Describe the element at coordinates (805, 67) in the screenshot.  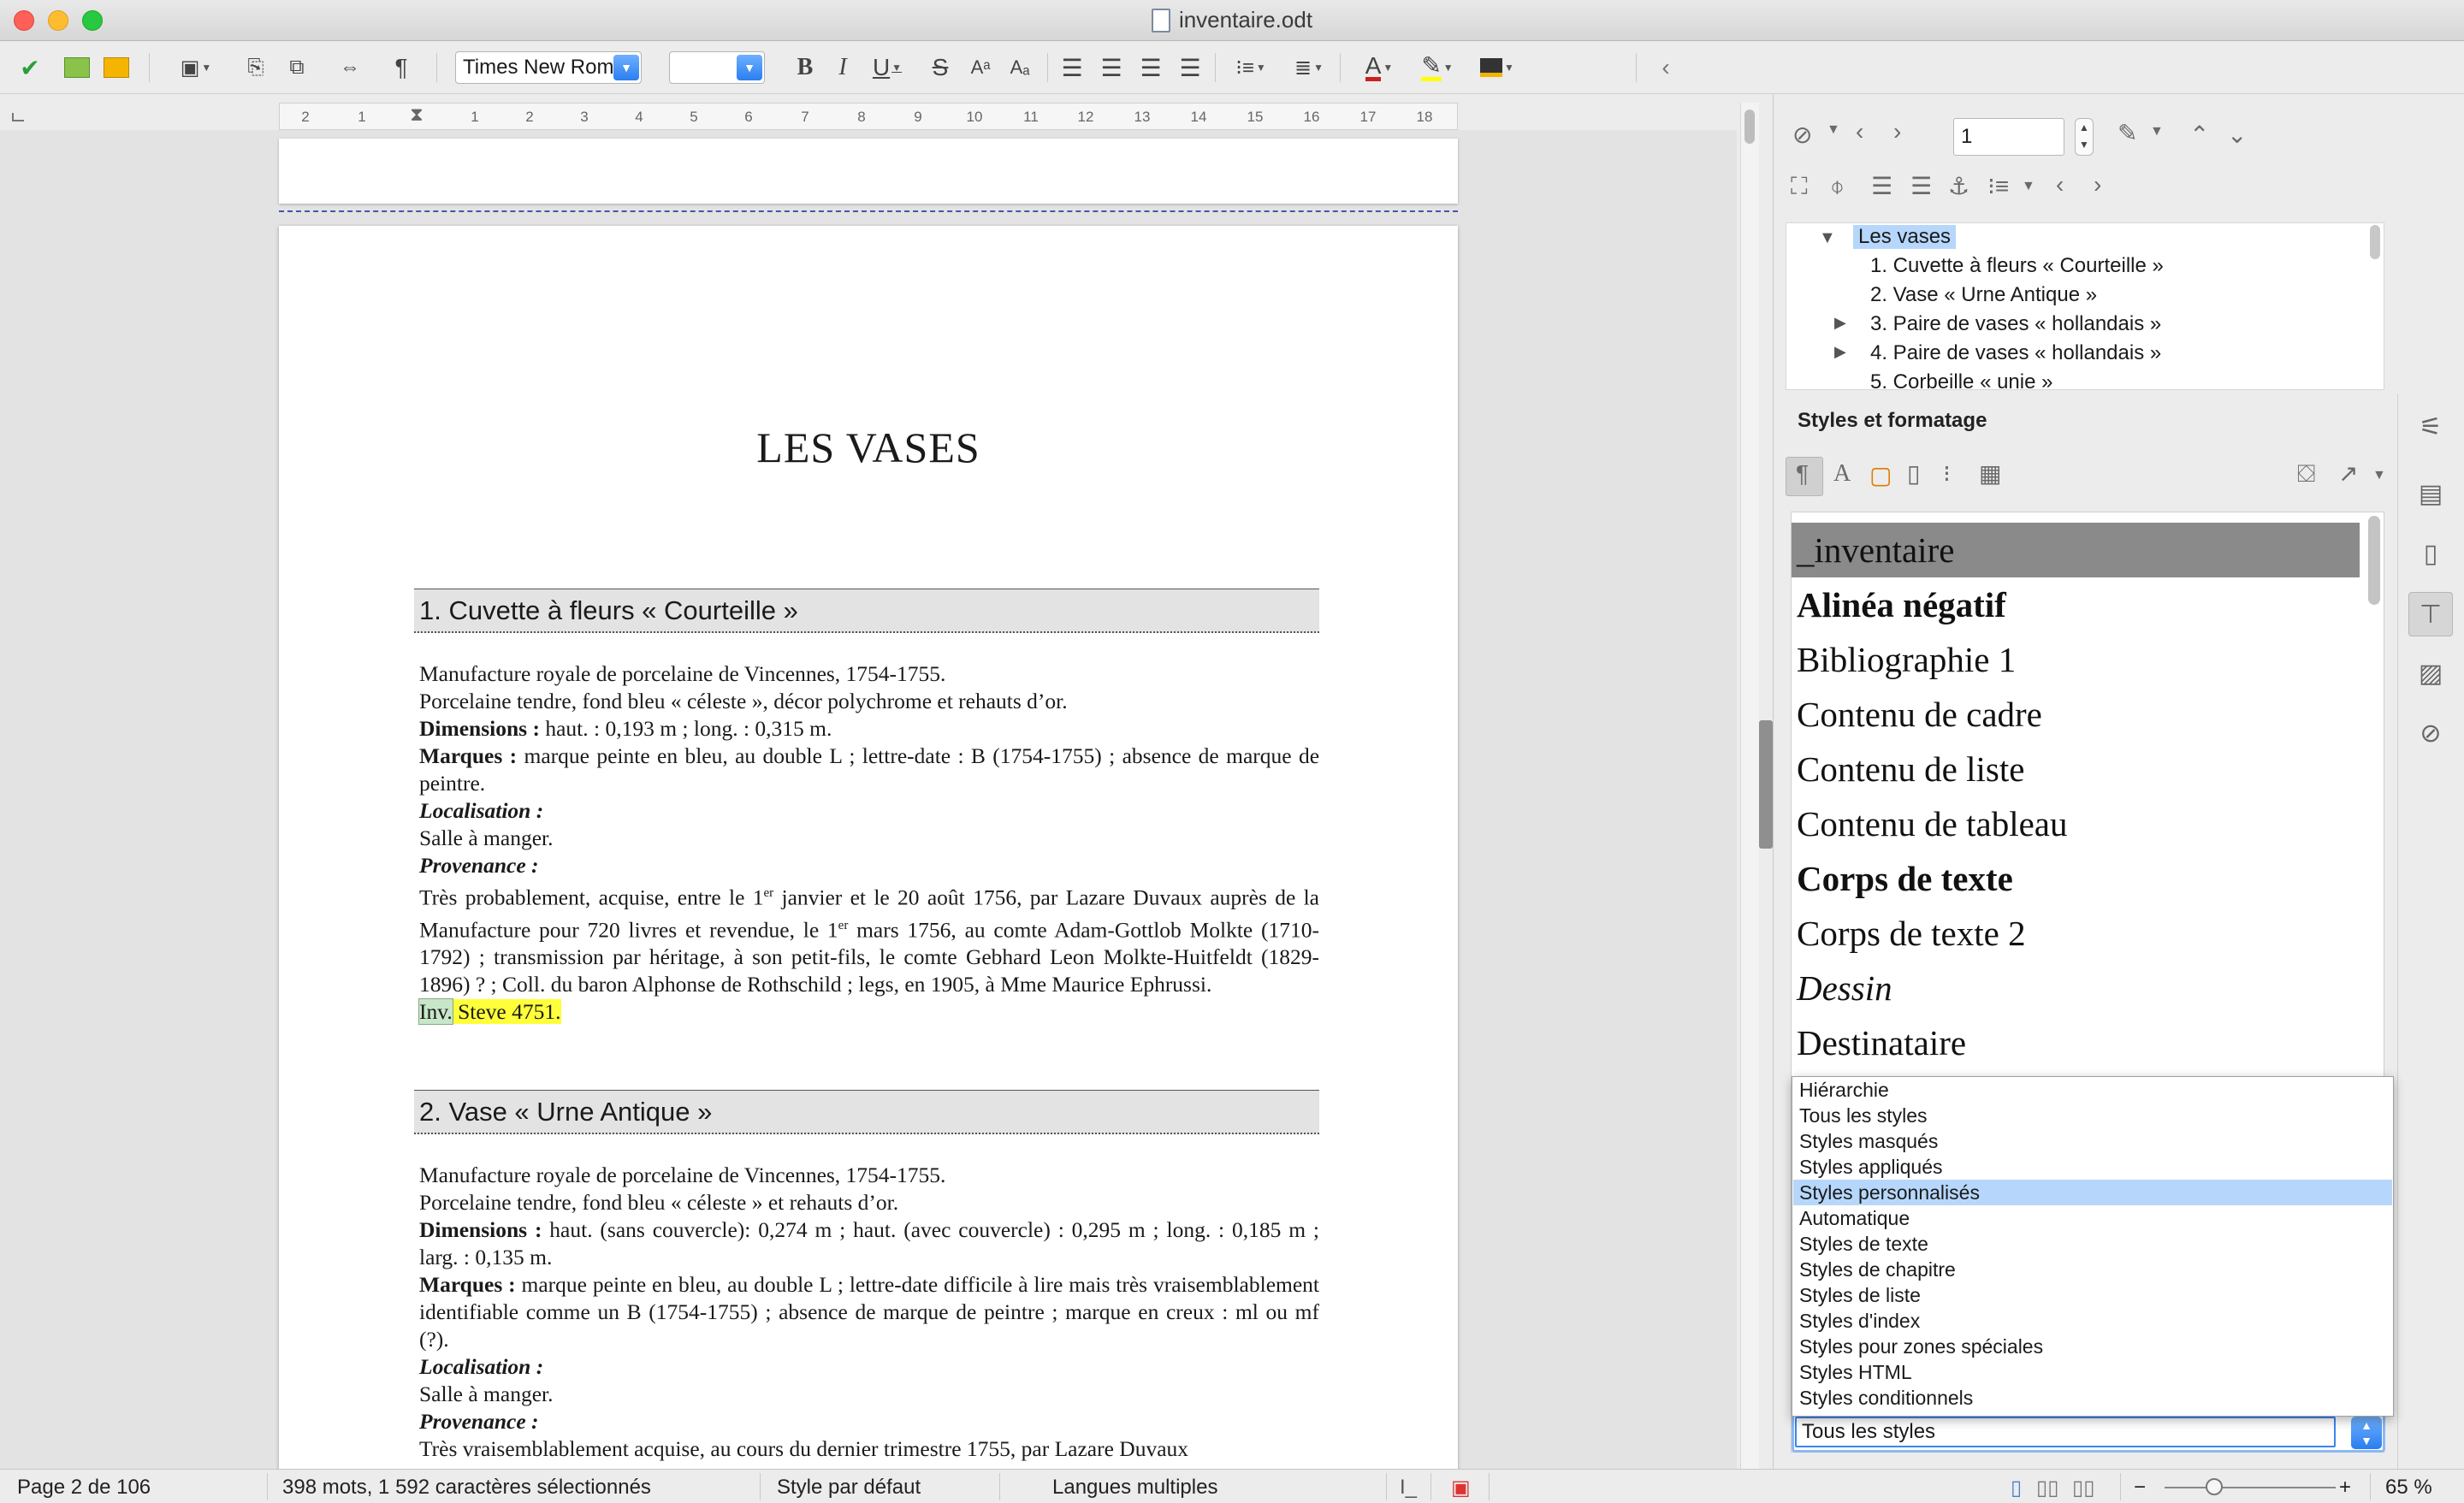
I see `bold-icon: B` at that location.